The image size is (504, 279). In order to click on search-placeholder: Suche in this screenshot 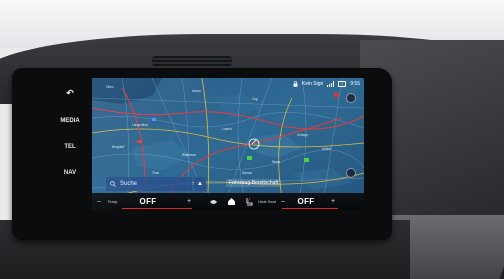, I will do `click(129, 184)`.